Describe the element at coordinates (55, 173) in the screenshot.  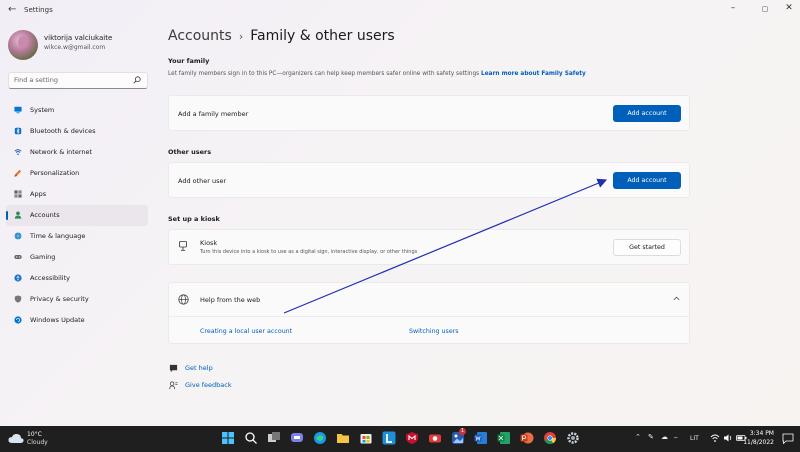
I see `sidebar-item-label: Personalization` at that location.